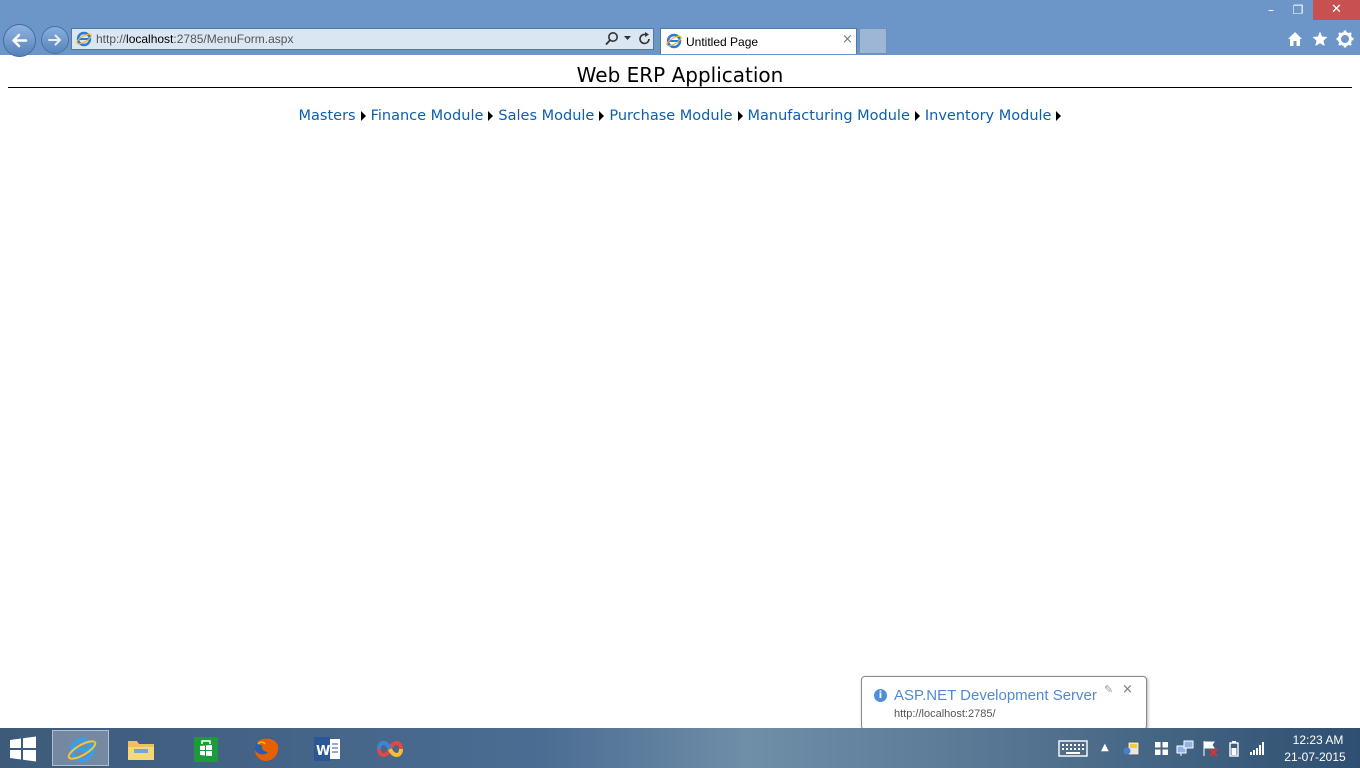 The height and width of the screenshot is (768, 1360). Describe the element at coordinates (995, 695) in the screenshot. I see `notification-title: ASP.NET Development Server` at that location.